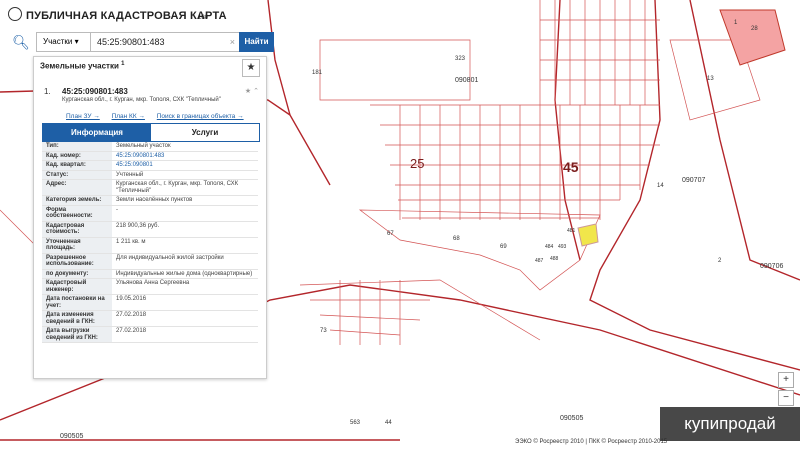 The height and width of the screenshot is (449, 800). Describe the element at coordinates (58, 41) in the screenshot. I see `object-type-value: Участки` at that location.